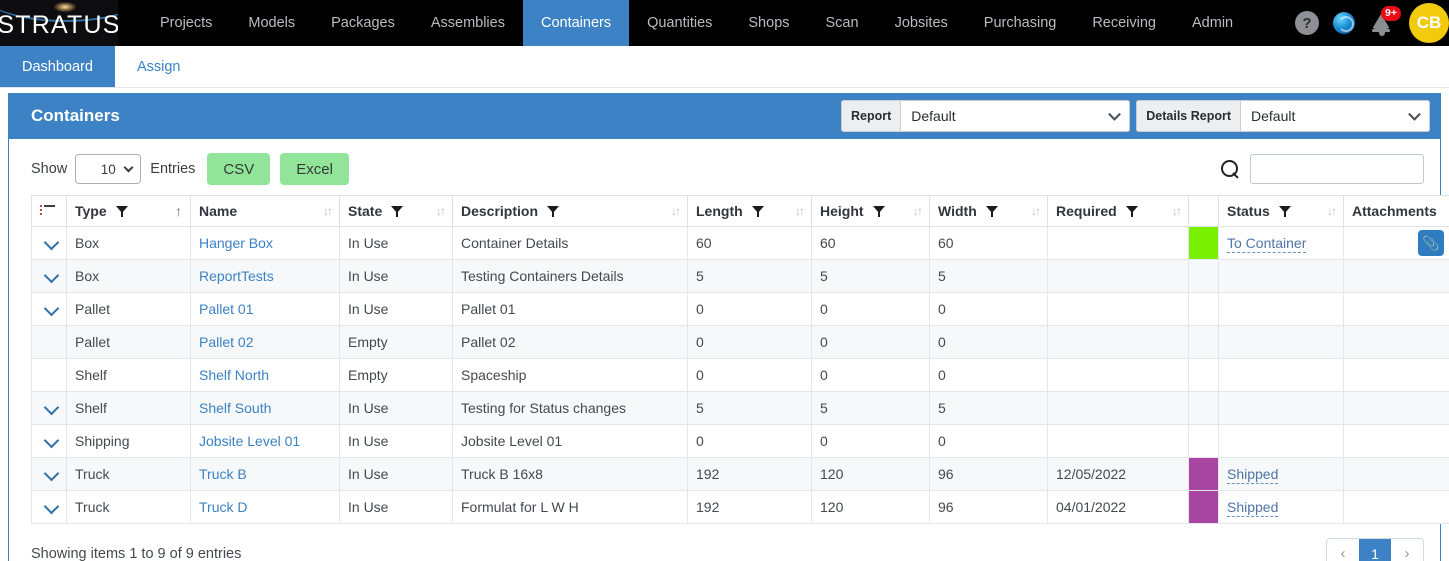 The width and height of the screenshot is (1449, 561). I want to click on nav-item-models: Models, so click(271, 23).